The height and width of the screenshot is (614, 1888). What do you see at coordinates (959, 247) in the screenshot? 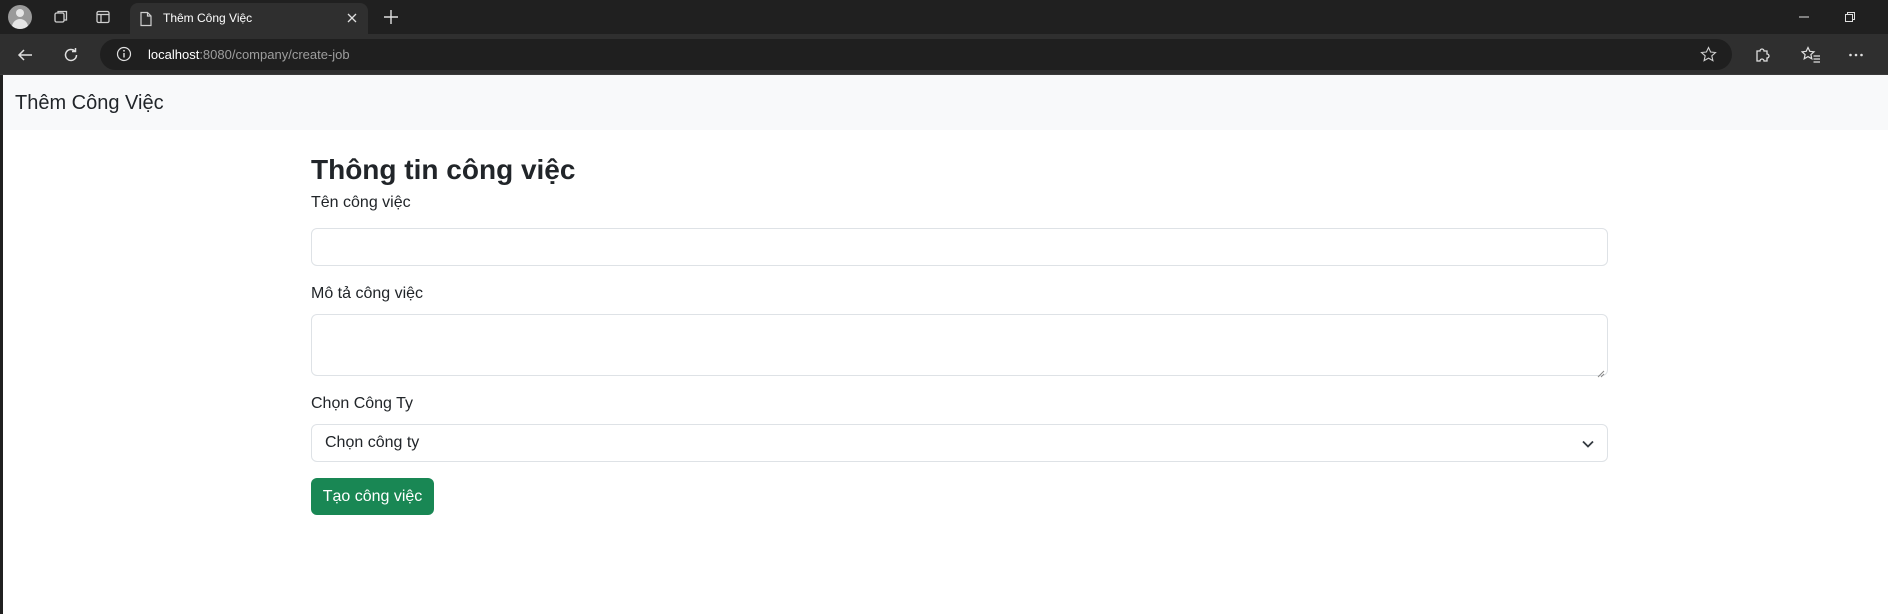
I see `job-name-input` at bounding box center [959, 247].